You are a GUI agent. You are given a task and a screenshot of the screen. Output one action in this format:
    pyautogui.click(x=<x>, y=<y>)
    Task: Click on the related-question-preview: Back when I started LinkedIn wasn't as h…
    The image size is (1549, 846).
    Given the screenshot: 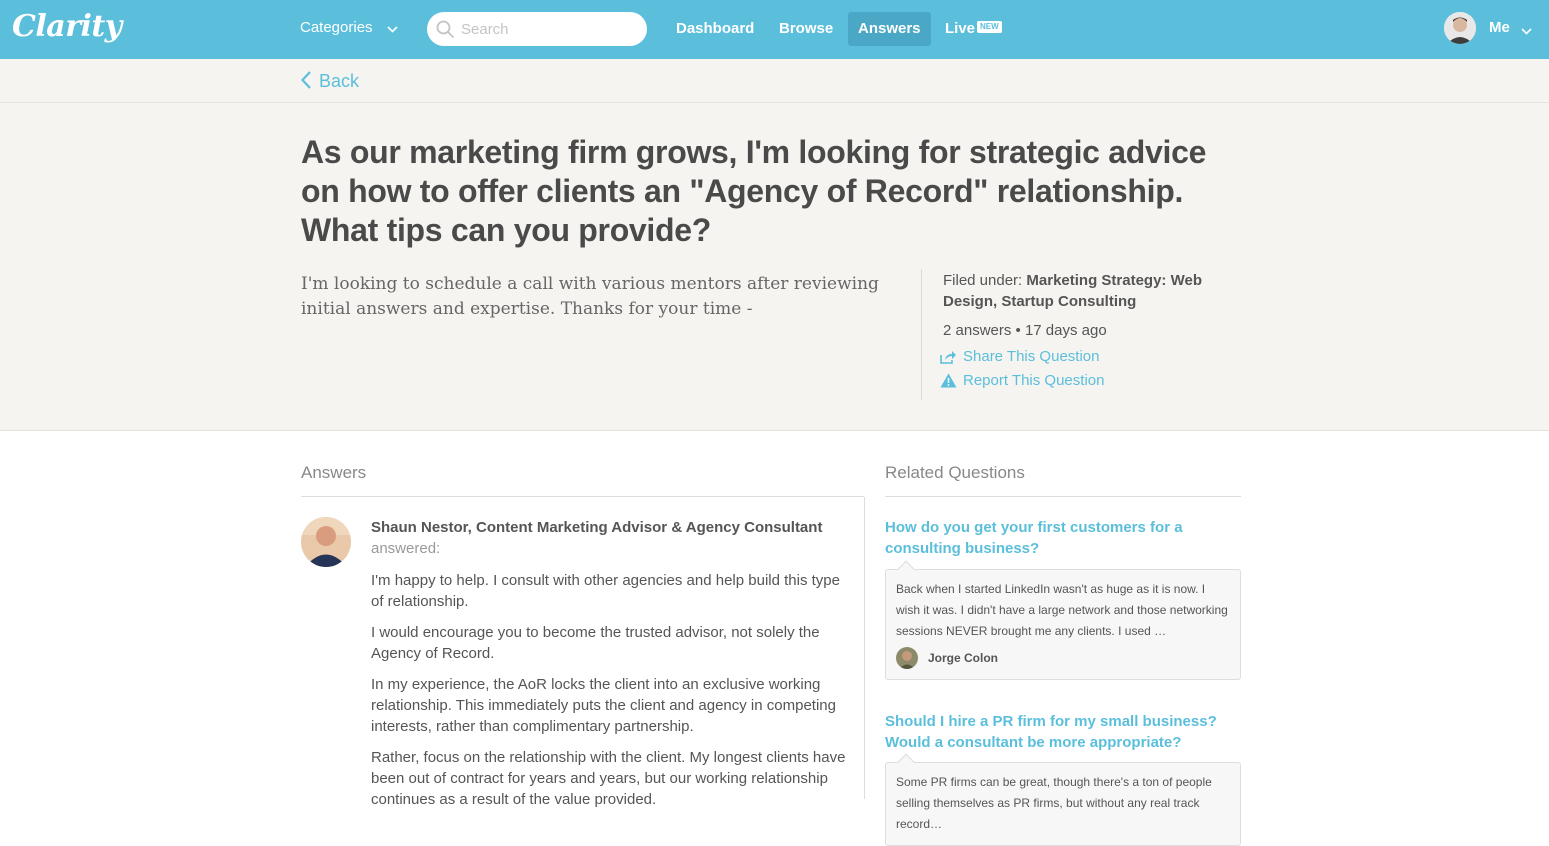 What is the action you would take?
    pyautogui.click(x=1063, y=620)
    